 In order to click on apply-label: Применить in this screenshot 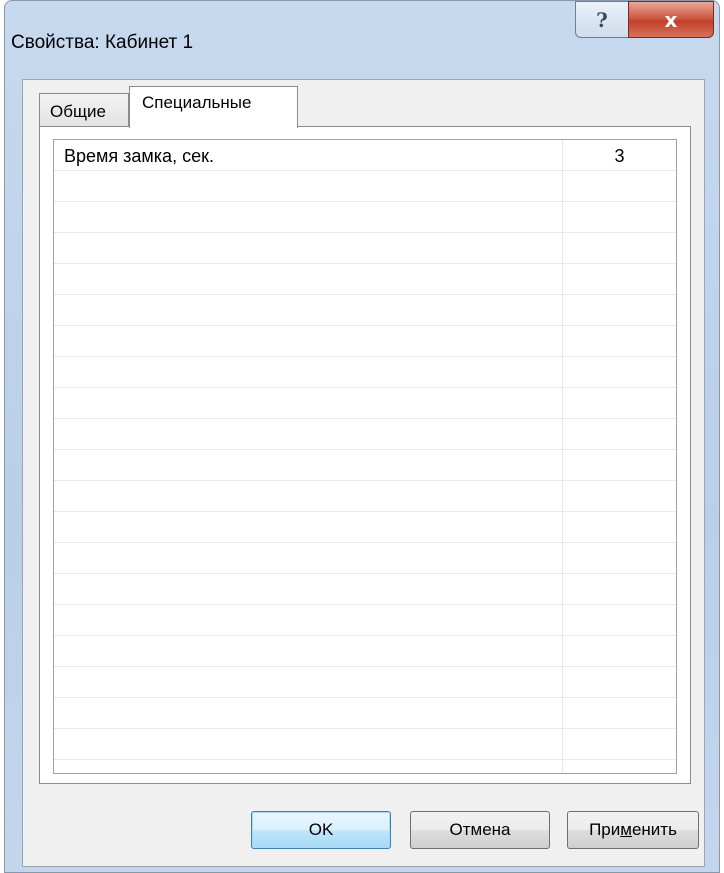, I will do `click(633, 829)`.